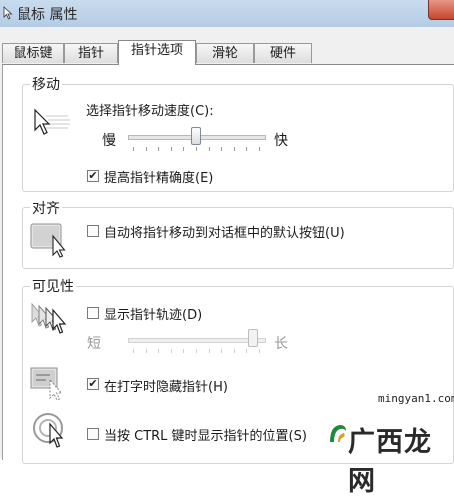 This screenshot has height=498, width=454. I want to click on hide-while-typing-icon, so click(46, 384).